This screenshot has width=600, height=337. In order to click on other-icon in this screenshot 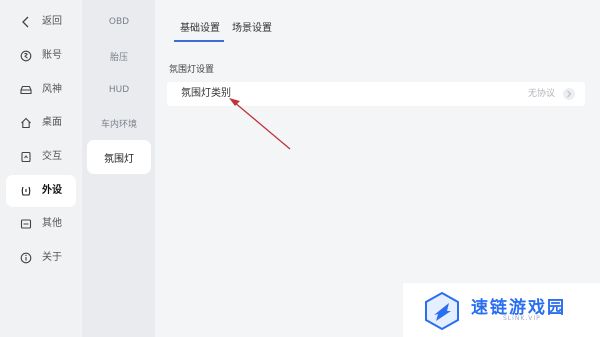, I will do `click(26, 224)`.